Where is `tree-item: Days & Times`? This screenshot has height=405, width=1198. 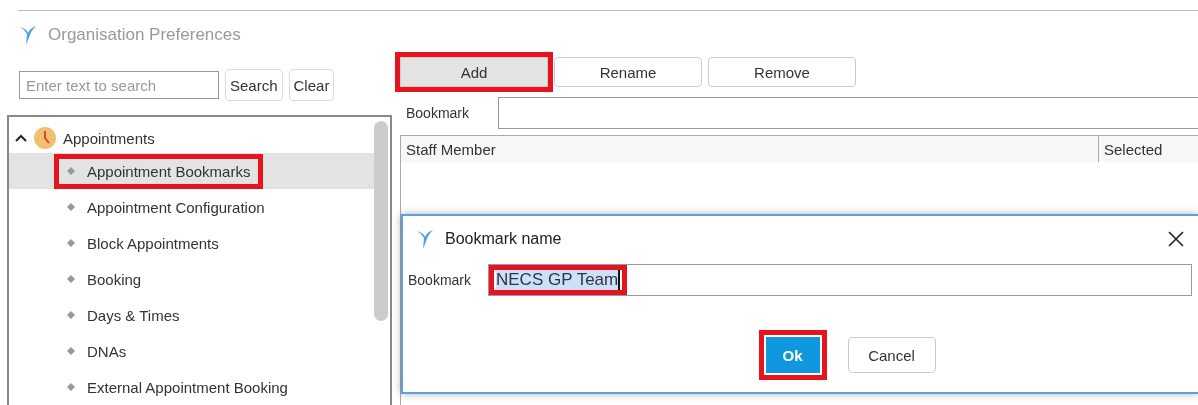 tree-item: Days & Times is located at coordinates (191, 315).